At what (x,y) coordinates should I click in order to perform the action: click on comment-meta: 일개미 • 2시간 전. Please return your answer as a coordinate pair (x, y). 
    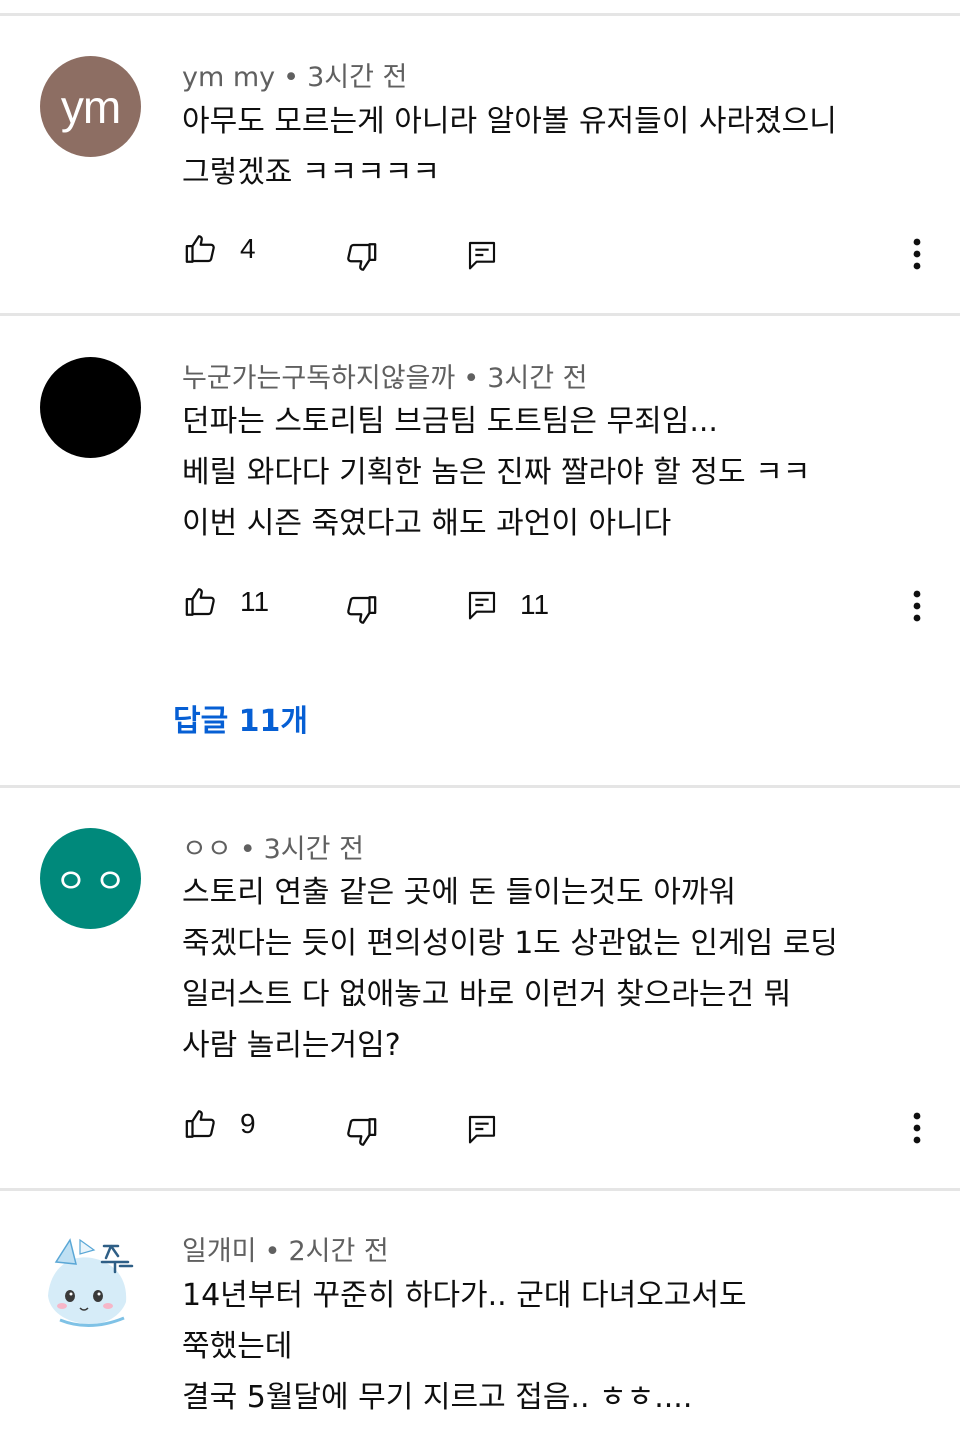
    Looking at the image, I should click on (285, 1248).